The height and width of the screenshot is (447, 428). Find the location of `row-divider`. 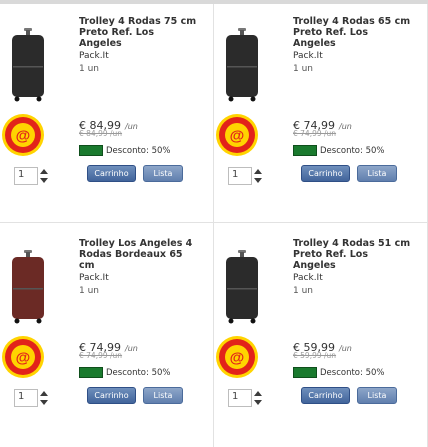

row-divider is located at coordinates (214, 222).